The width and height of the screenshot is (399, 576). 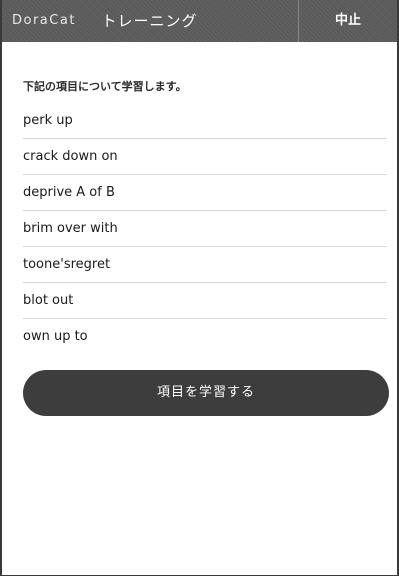 I want to click on list-item: deprive A of B, so click(x=205, y=193).